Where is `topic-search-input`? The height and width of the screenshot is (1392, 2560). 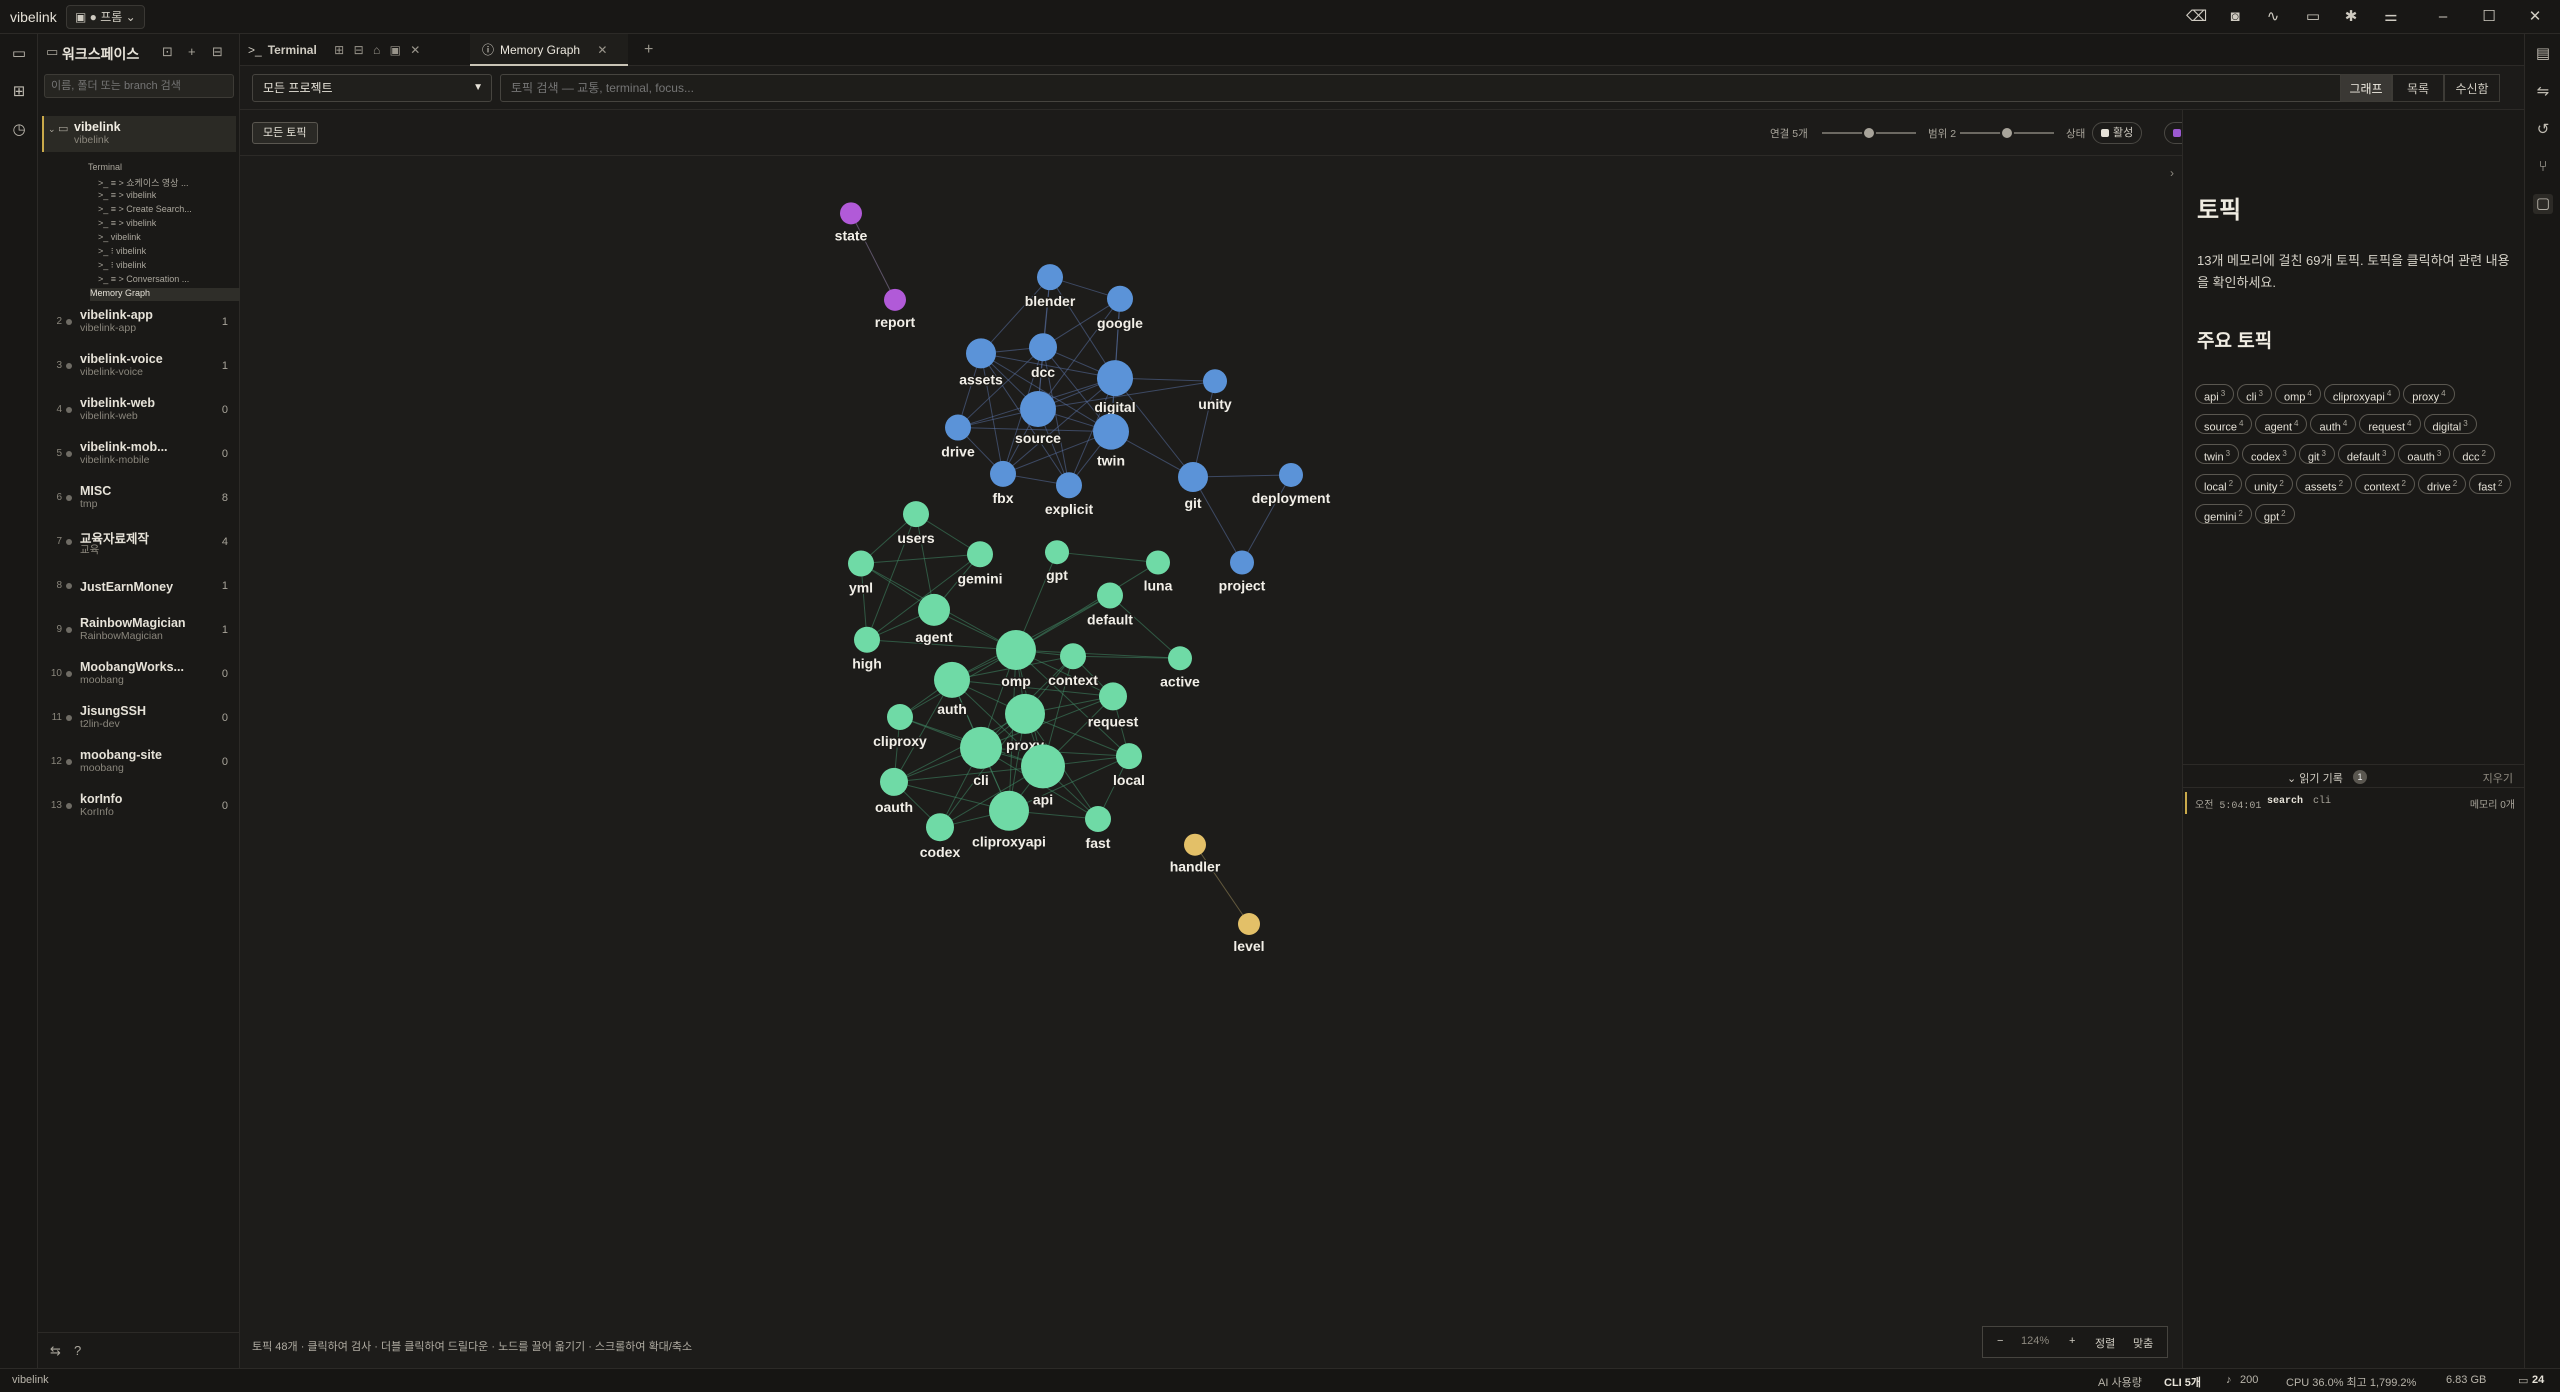 topic-search-input is located at coordinates (1435, 88).